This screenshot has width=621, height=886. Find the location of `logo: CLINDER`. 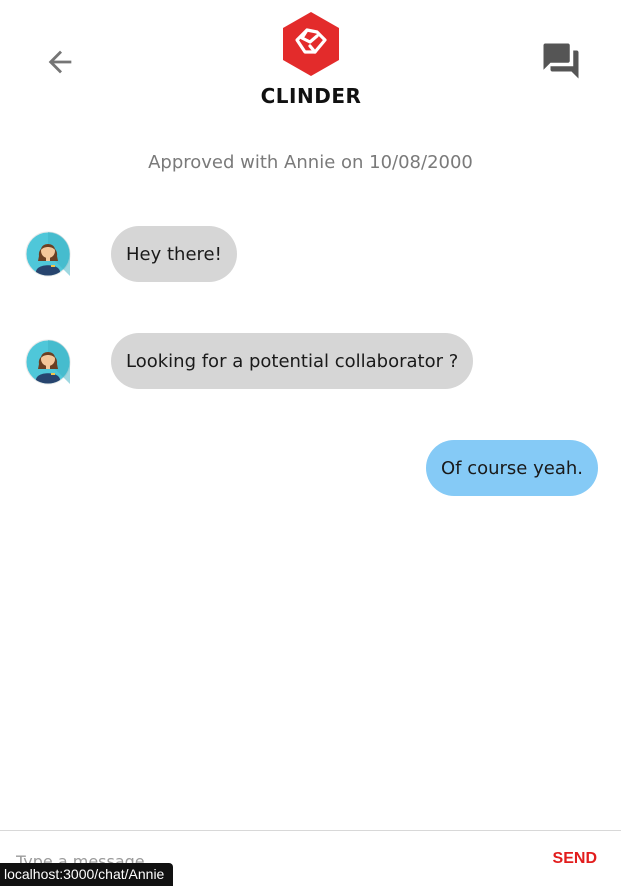

logo: CLINDER is located at coordinates (311, 60).